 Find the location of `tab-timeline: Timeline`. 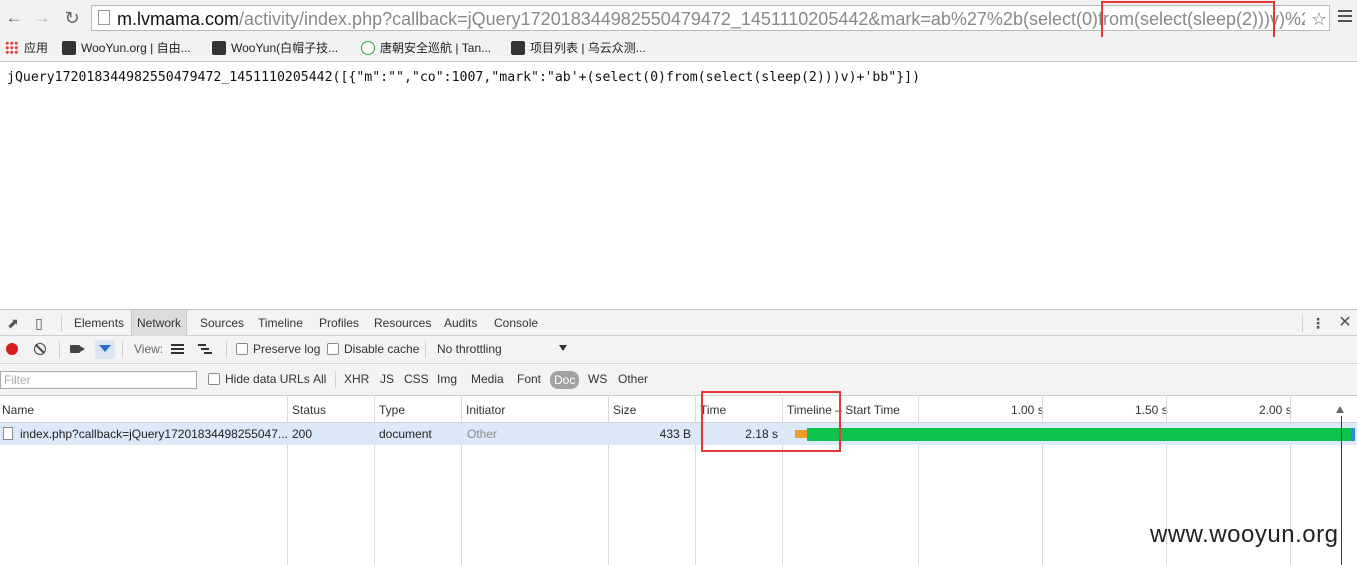

tab-timeline: Timeline is located at coordinates (280, 323).